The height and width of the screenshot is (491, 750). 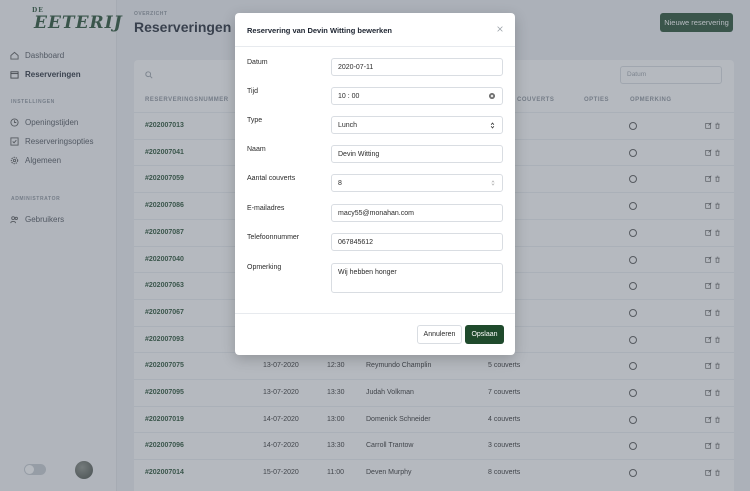 What do you see at coordinates (417, 154) in the screenshot?
I see `name-field: Devin Witting` at bounding box center [417, 154].